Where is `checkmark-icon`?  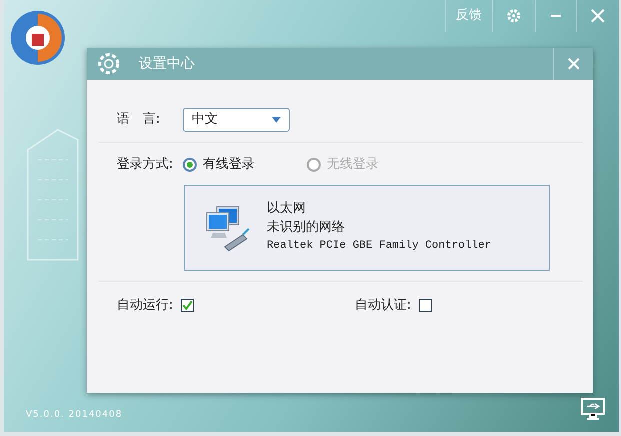
checkmark-icon is located at coordinates (188, 305).